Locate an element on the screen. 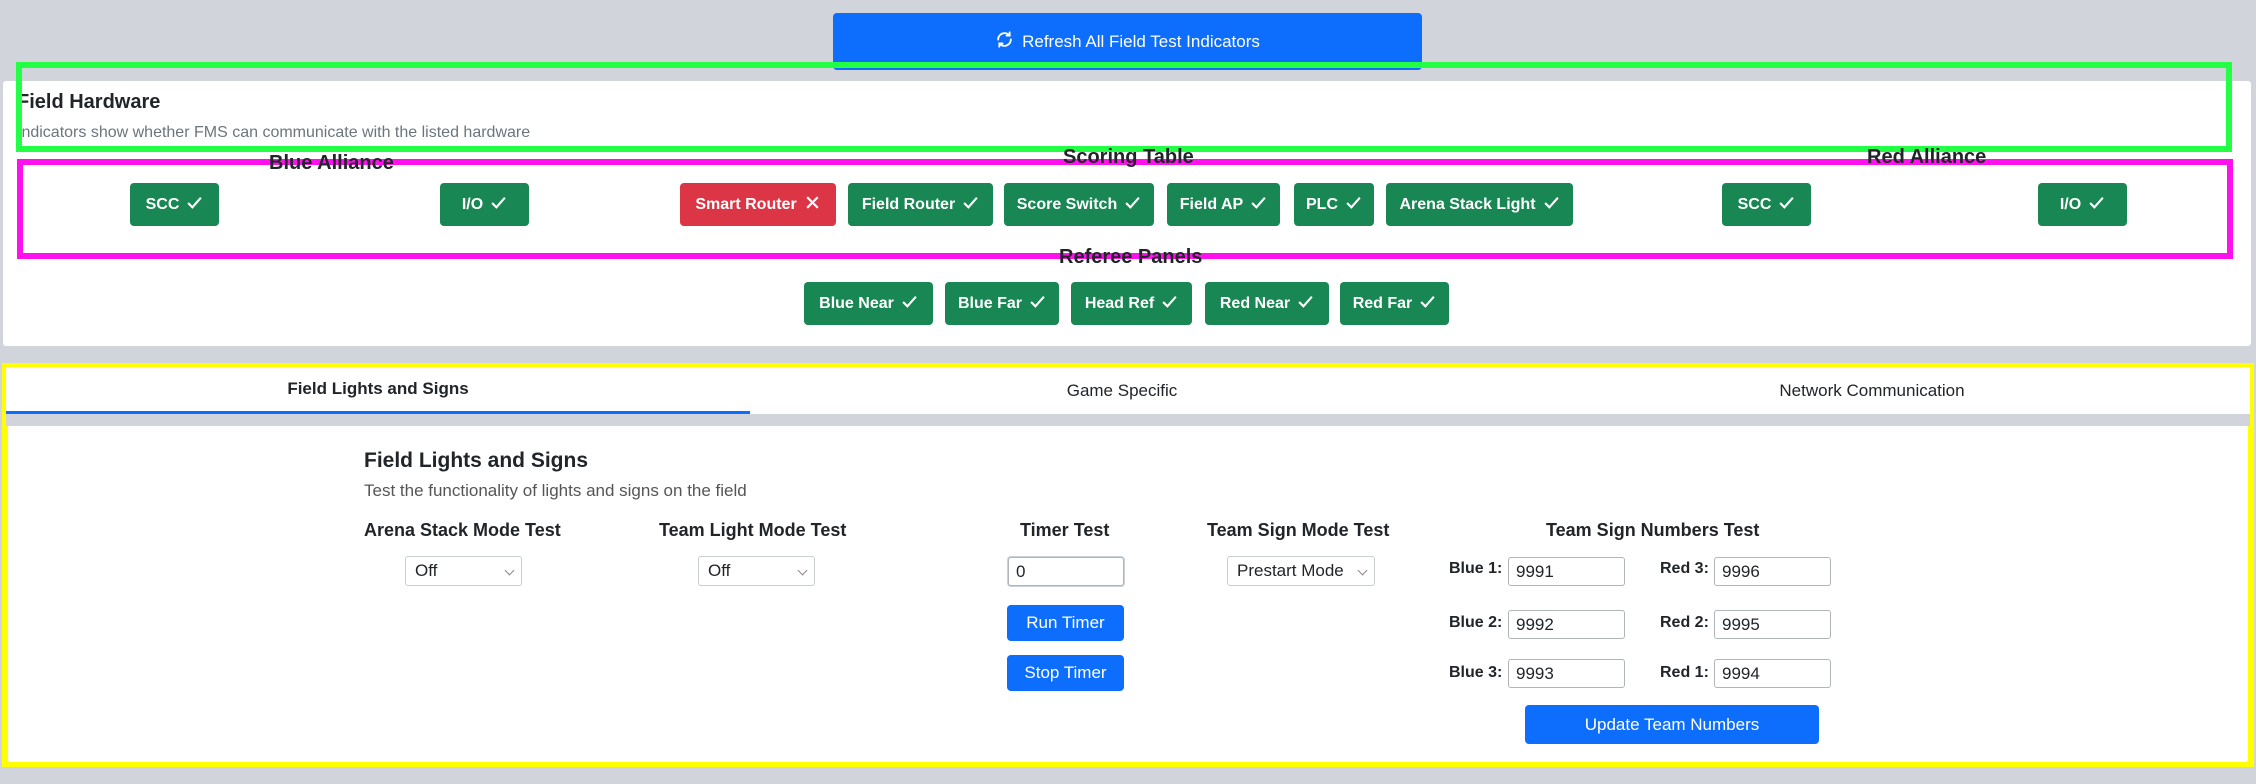 The image size is (2256, 784). stop-timer-button: Stop Timer is located at coordinates (1065, 673).